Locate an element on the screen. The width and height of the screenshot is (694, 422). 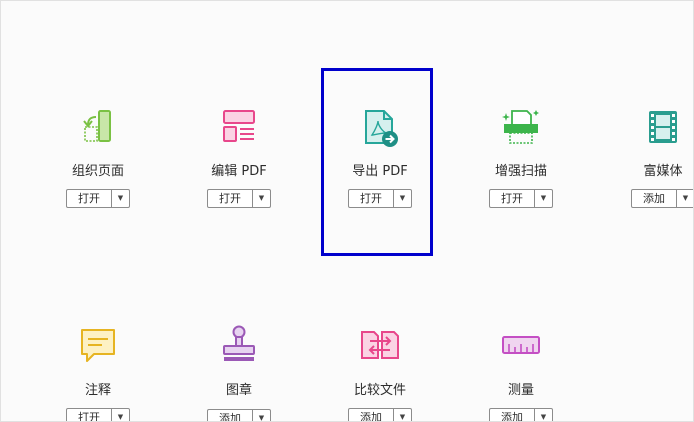
enhance-scan-icon is located at coordinates (521, 129).